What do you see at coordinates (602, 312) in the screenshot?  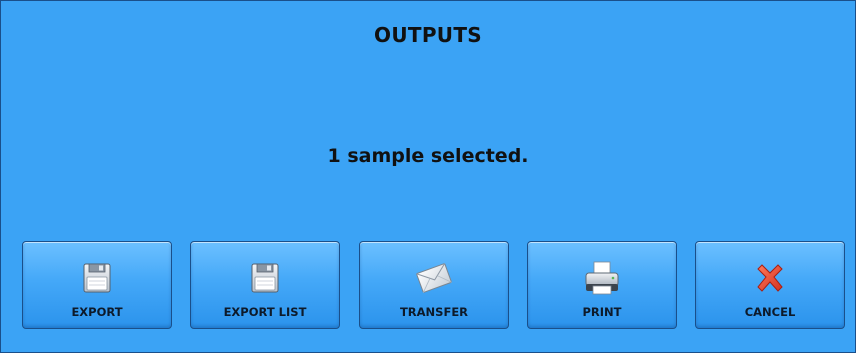 I see `print-button-label: PRINT` at bounding box center [602, 312].